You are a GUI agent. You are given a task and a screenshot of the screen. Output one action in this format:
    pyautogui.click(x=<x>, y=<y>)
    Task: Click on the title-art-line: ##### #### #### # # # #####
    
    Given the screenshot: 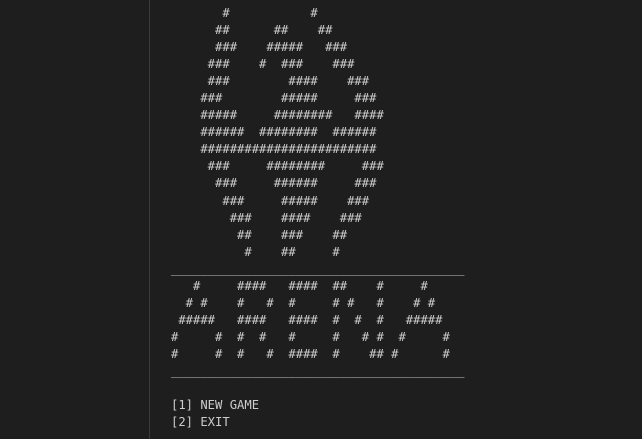 What is the action you would take?
    pyautogui.click(x=307, y=319)
    